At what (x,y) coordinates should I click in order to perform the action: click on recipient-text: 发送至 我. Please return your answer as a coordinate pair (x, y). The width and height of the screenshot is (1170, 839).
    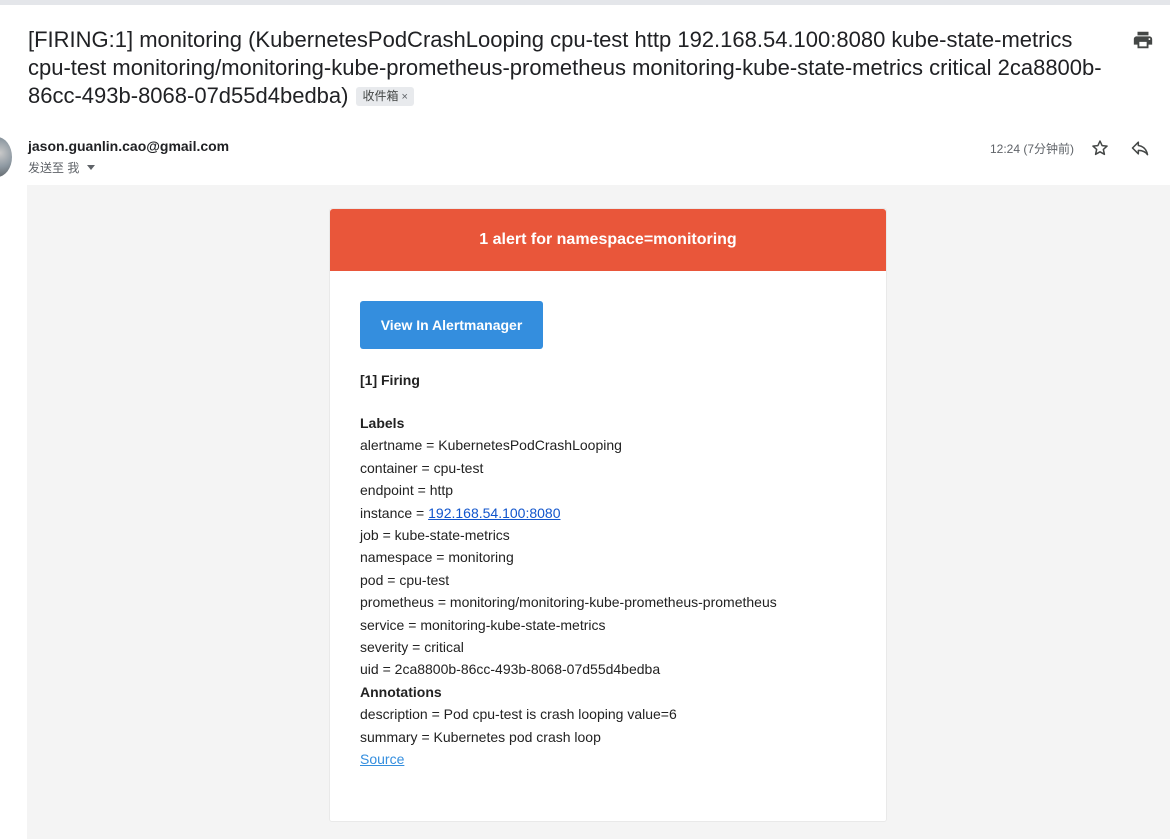
    Looking at the image, I should click on (54, 168).